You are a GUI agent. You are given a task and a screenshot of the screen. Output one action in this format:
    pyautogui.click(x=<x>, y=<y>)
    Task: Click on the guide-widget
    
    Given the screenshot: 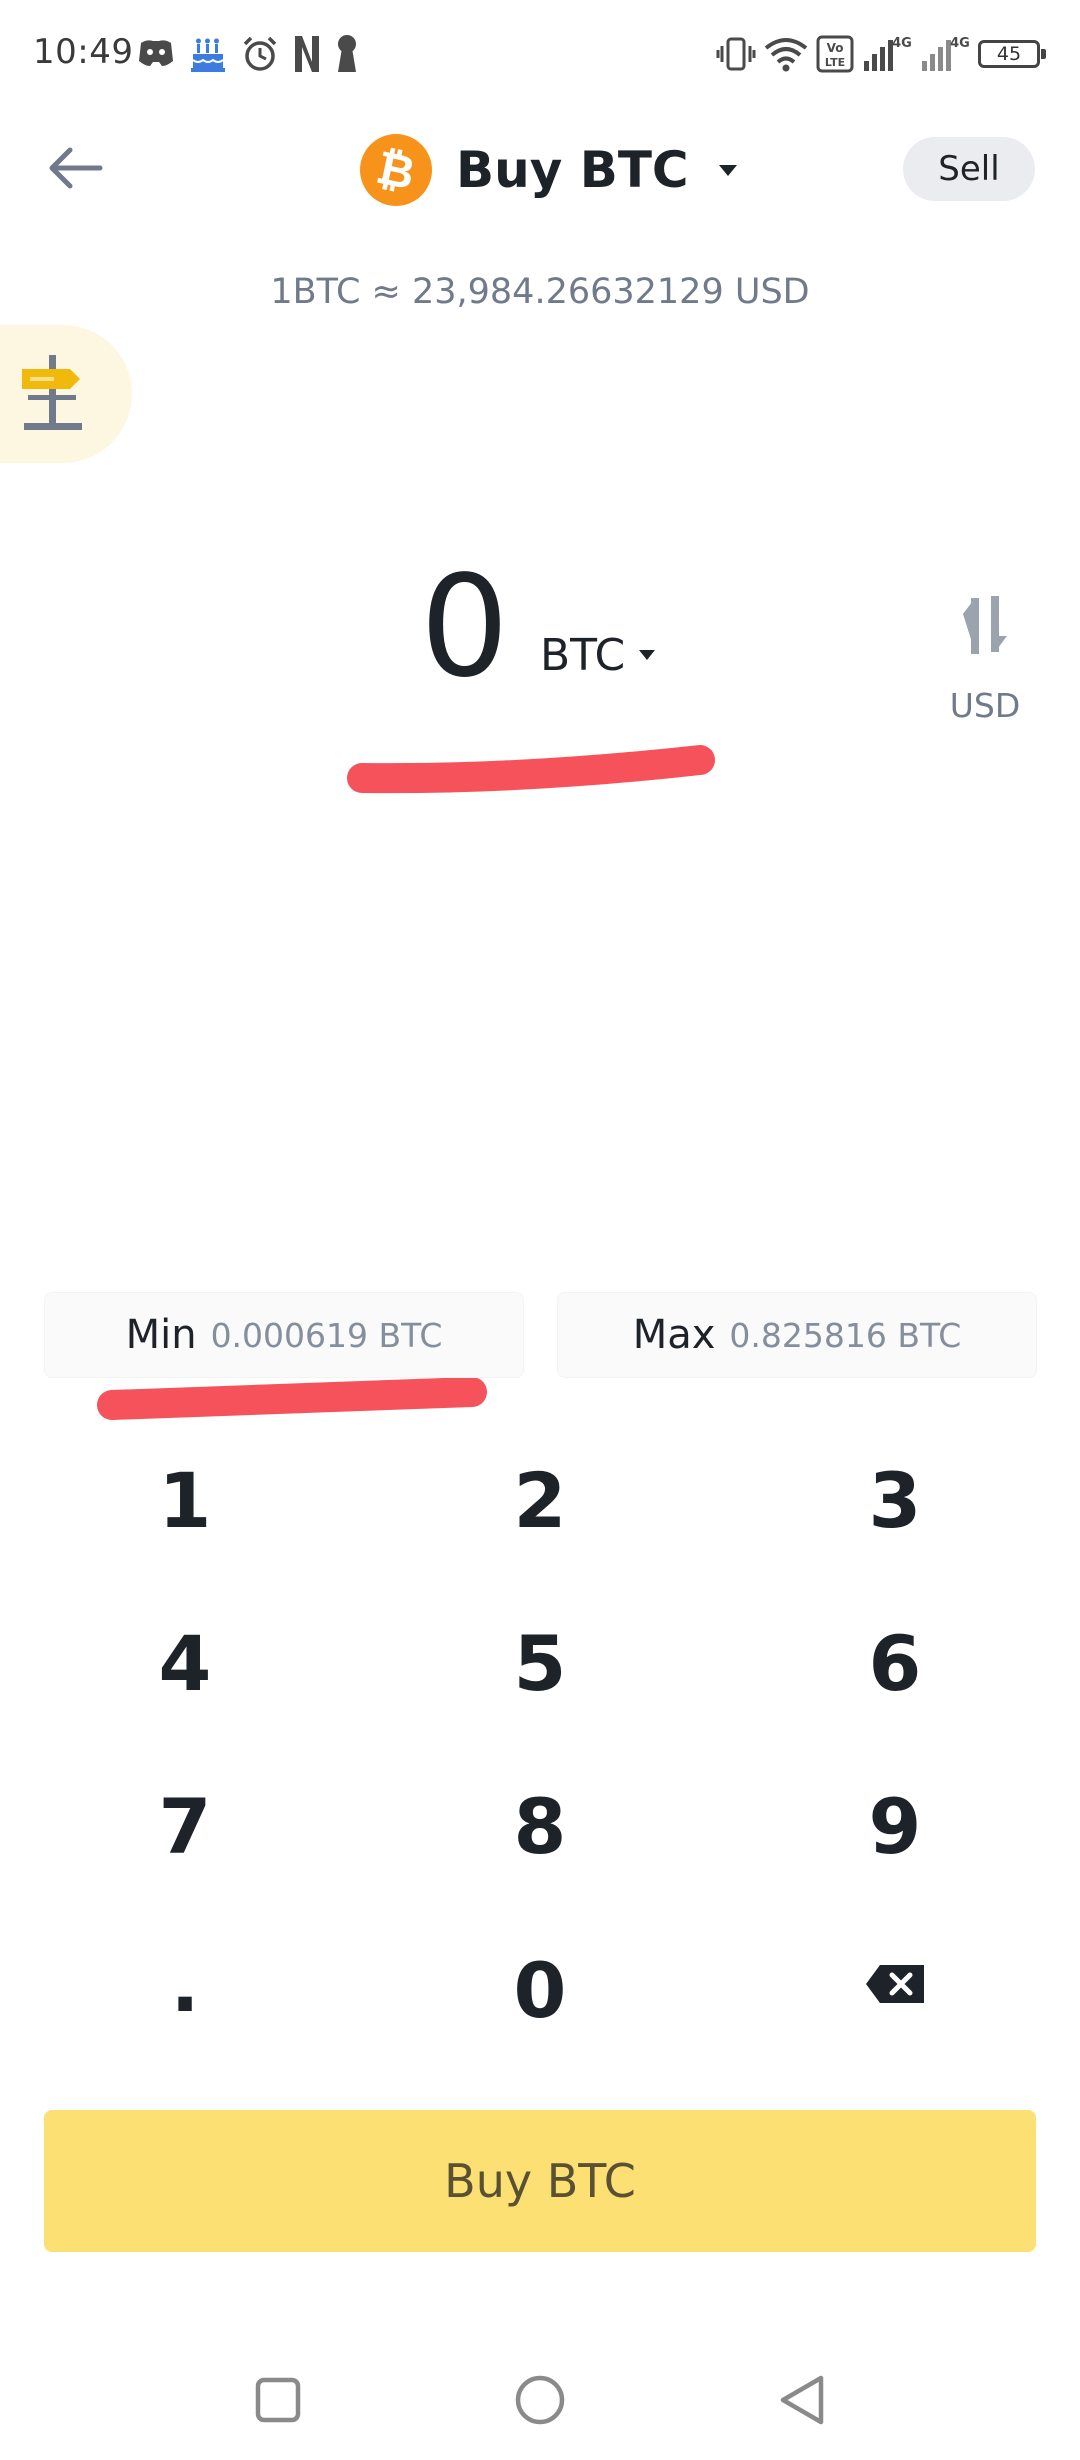 What is the action you would take?
    pyautogui.click(x=66, y=394)
    